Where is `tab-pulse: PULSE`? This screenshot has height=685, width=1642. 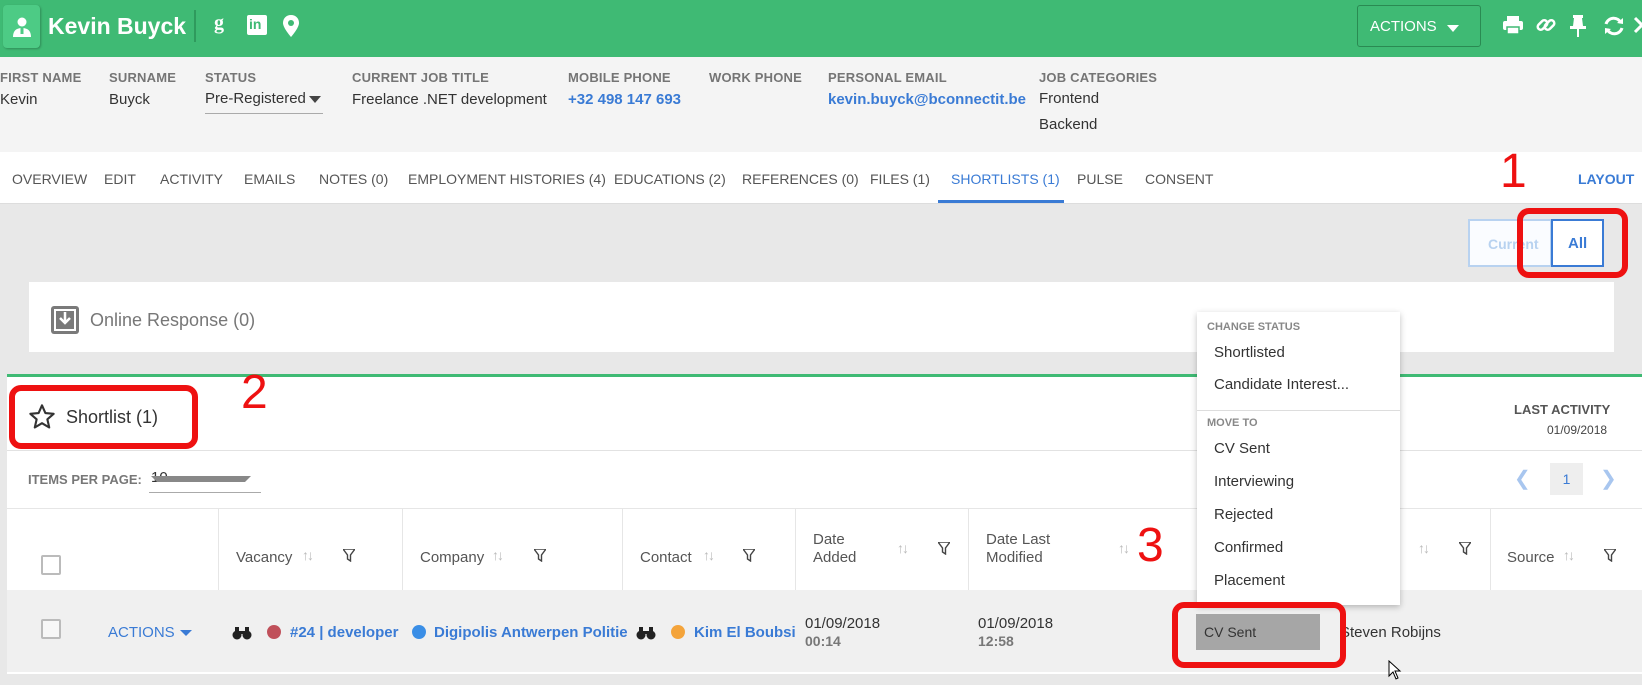 tab-pulse: PULSE is located at coordinates (1100, 179).